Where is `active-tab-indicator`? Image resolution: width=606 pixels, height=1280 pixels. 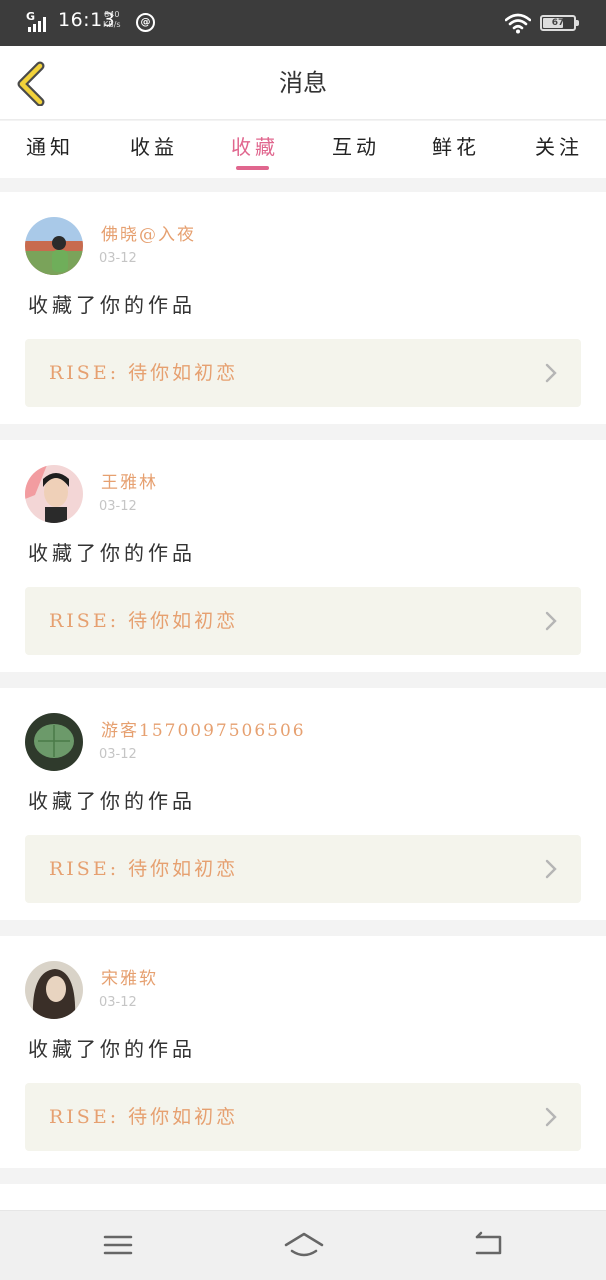
active-tab-indicator is located at coordinates (252, 168).